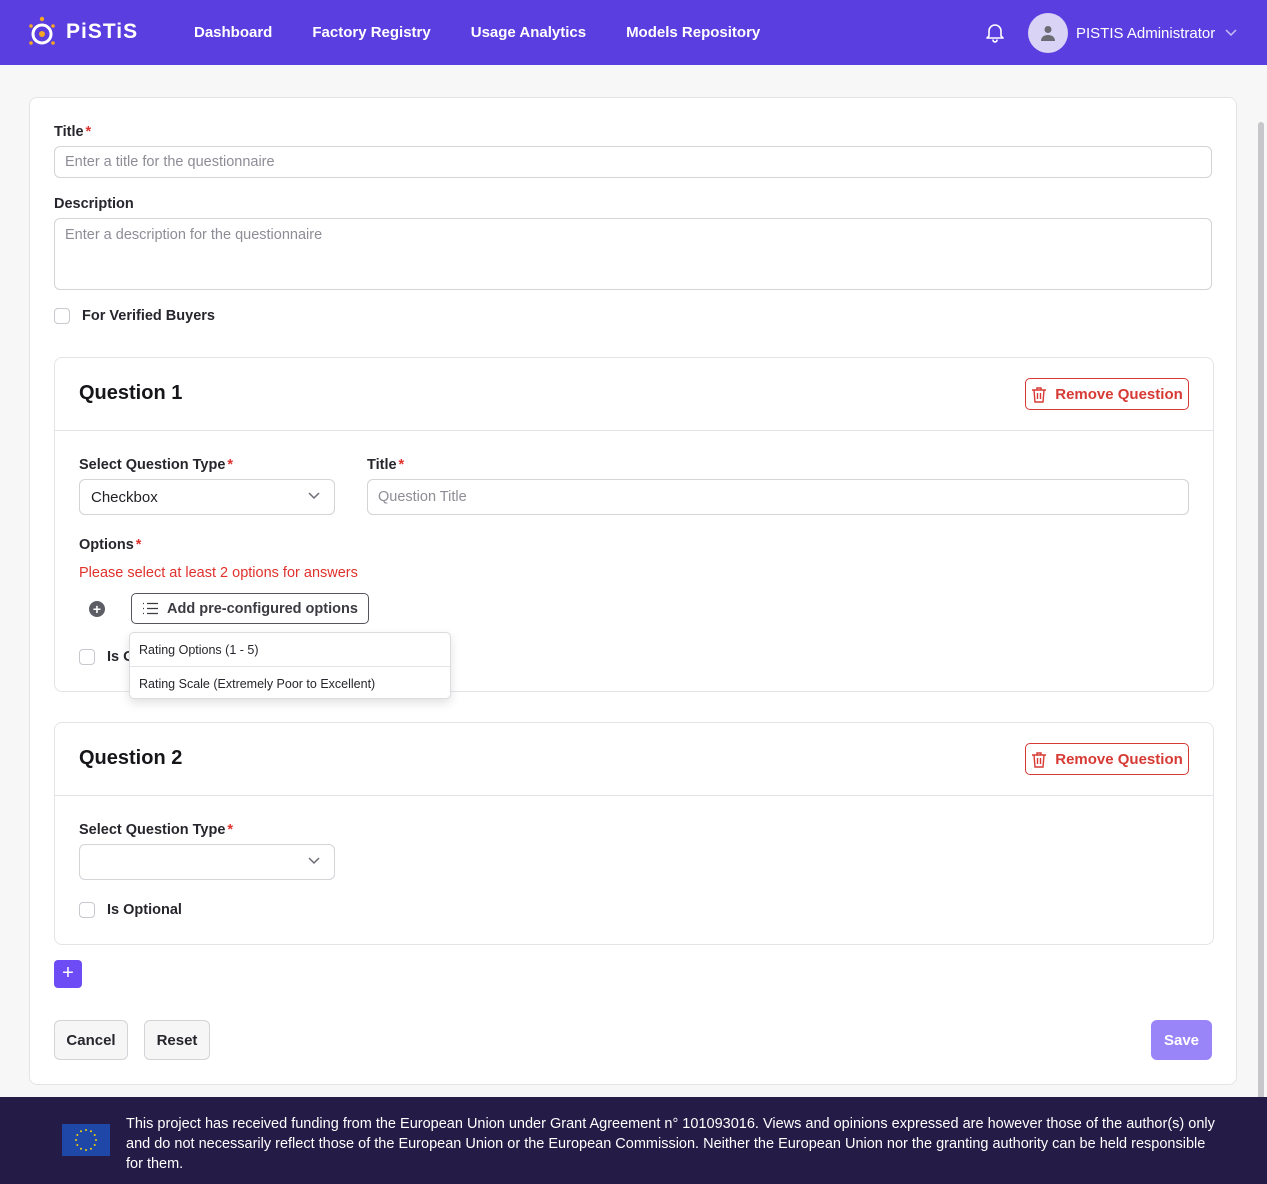  I want to click on avatar, so click(1048, 33).